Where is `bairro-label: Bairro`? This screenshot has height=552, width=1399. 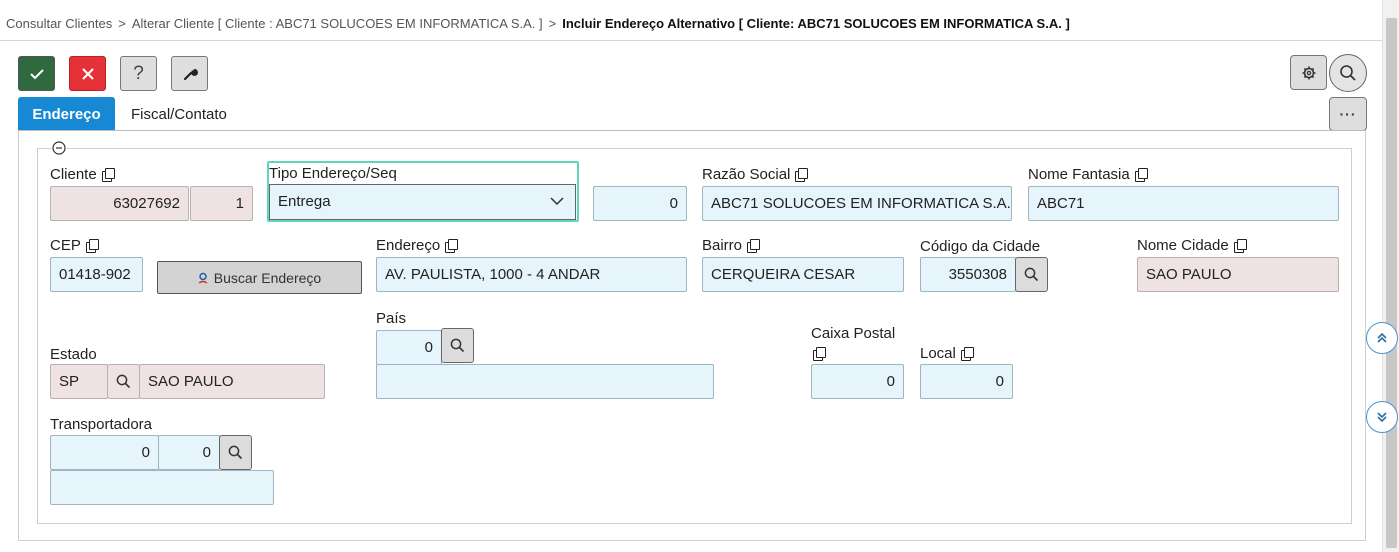 bairro-label: Bairro is located at coordinates (731, 245).